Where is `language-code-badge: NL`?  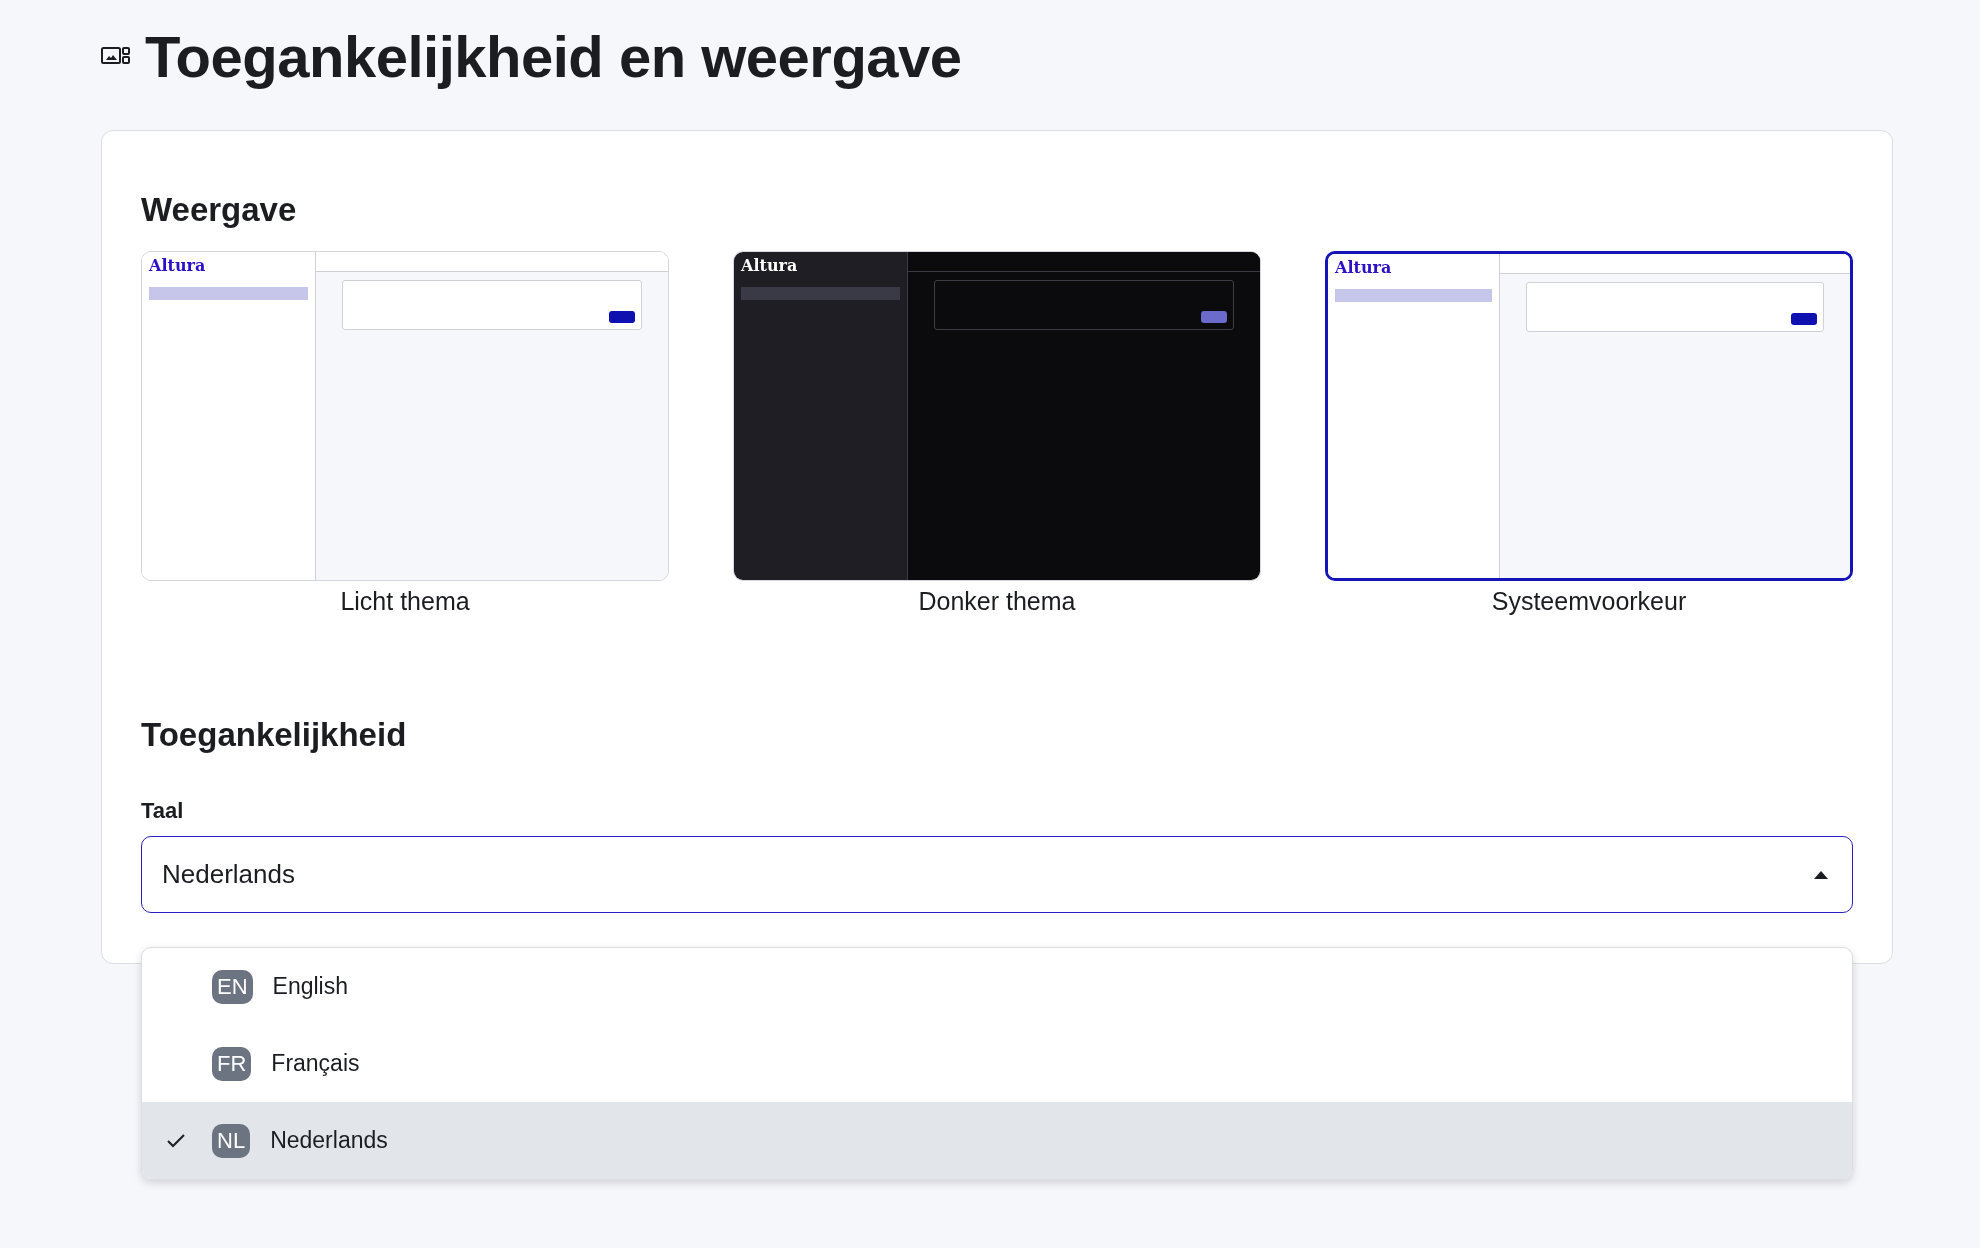 language-code-badge: NL is located at coordinates (231, 1140).